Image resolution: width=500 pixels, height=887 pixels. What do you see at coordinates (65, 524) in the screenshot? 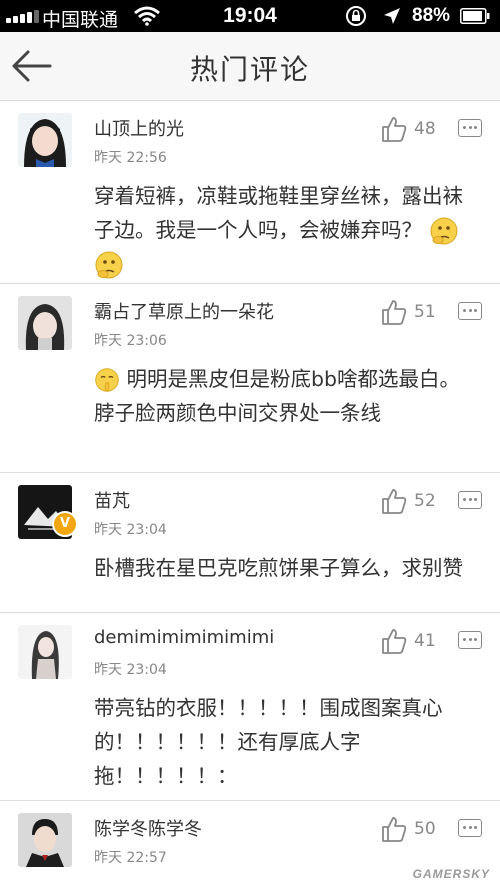
I see `verified-badge: V` at bounding box center [65, 524].